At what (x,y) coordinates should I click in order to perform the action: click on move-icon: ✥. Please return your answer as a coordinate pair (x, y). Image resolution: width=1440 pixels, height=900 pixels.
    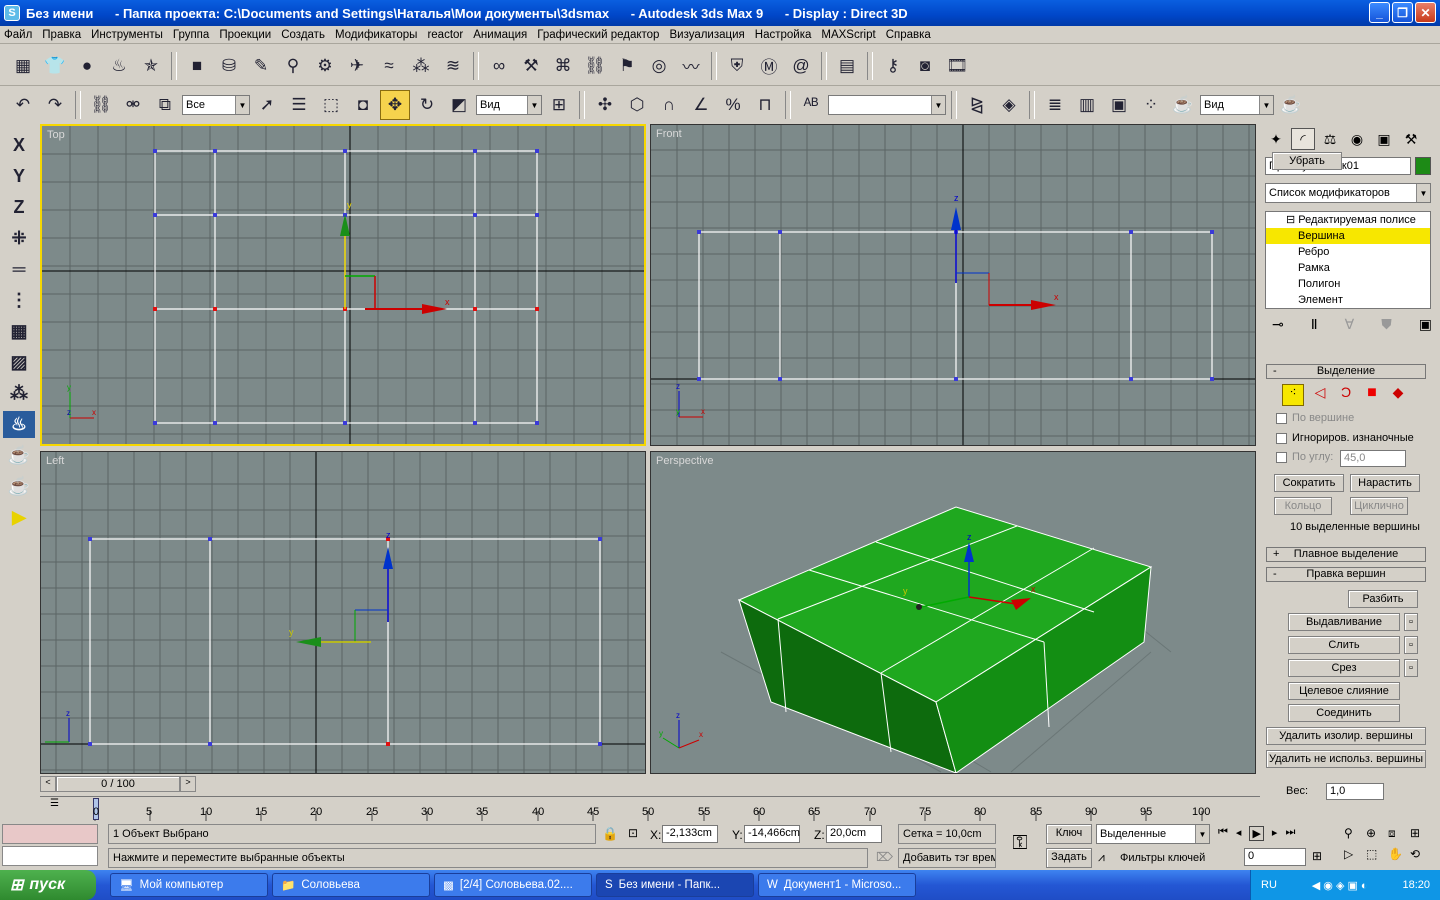
    Looking at the image, I should click on (395, 105).